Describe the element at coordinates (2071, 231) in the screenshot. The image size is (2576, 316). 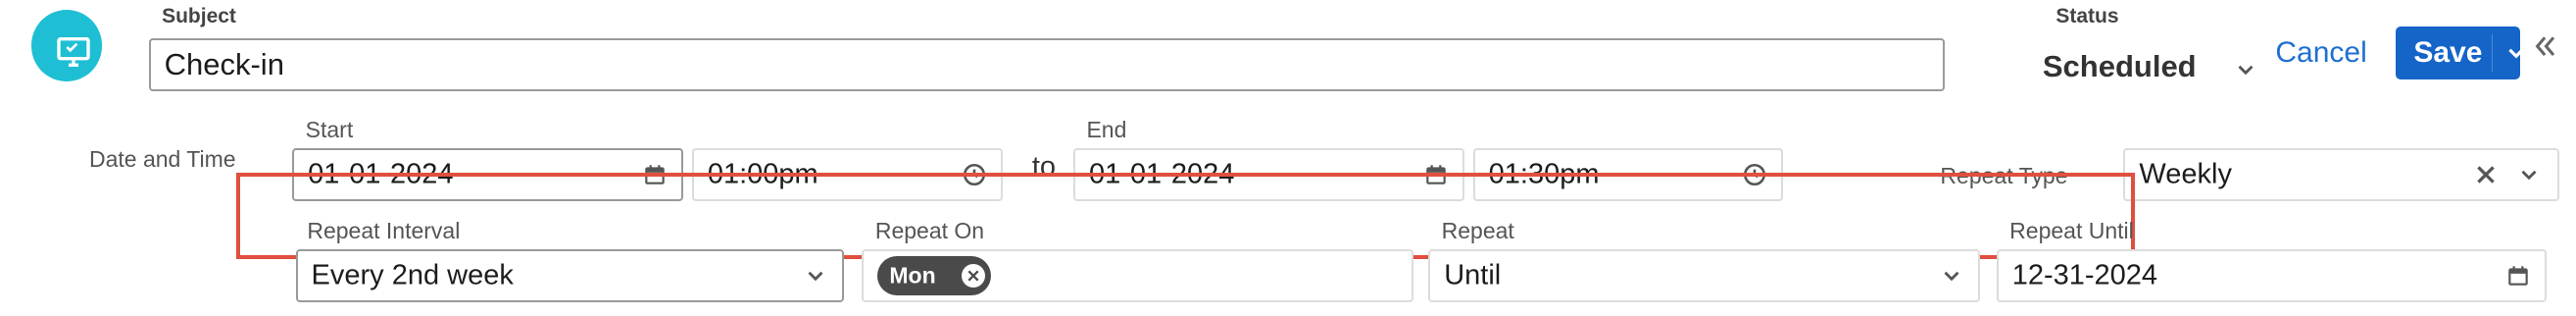
I see `repeat-until-label: Repeat Until` at that location.